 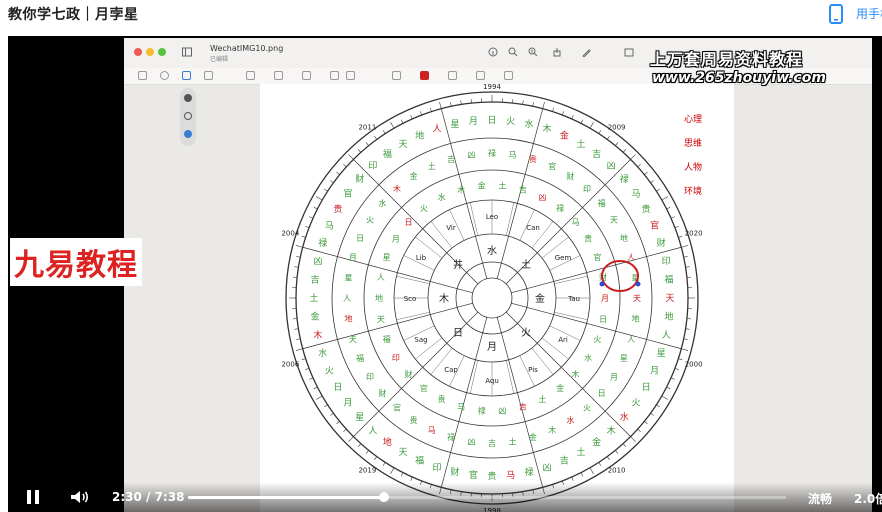 I want to click on gear-icon, so click(x=188, y=98).